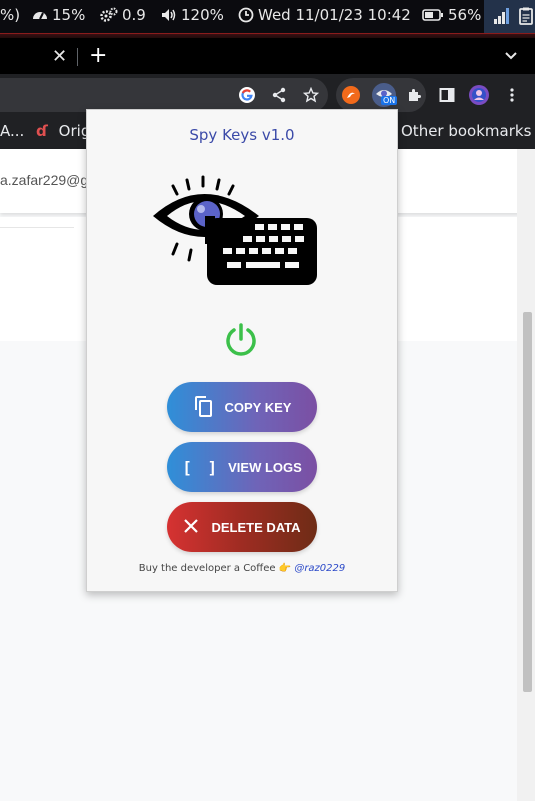 Image resolution: width=535 pixels, height=801 pixels. What do you see at coordinates (267, 56) in the screenshot?
I see `tab-strip: ✕ +` at bounding box center [267, 56].